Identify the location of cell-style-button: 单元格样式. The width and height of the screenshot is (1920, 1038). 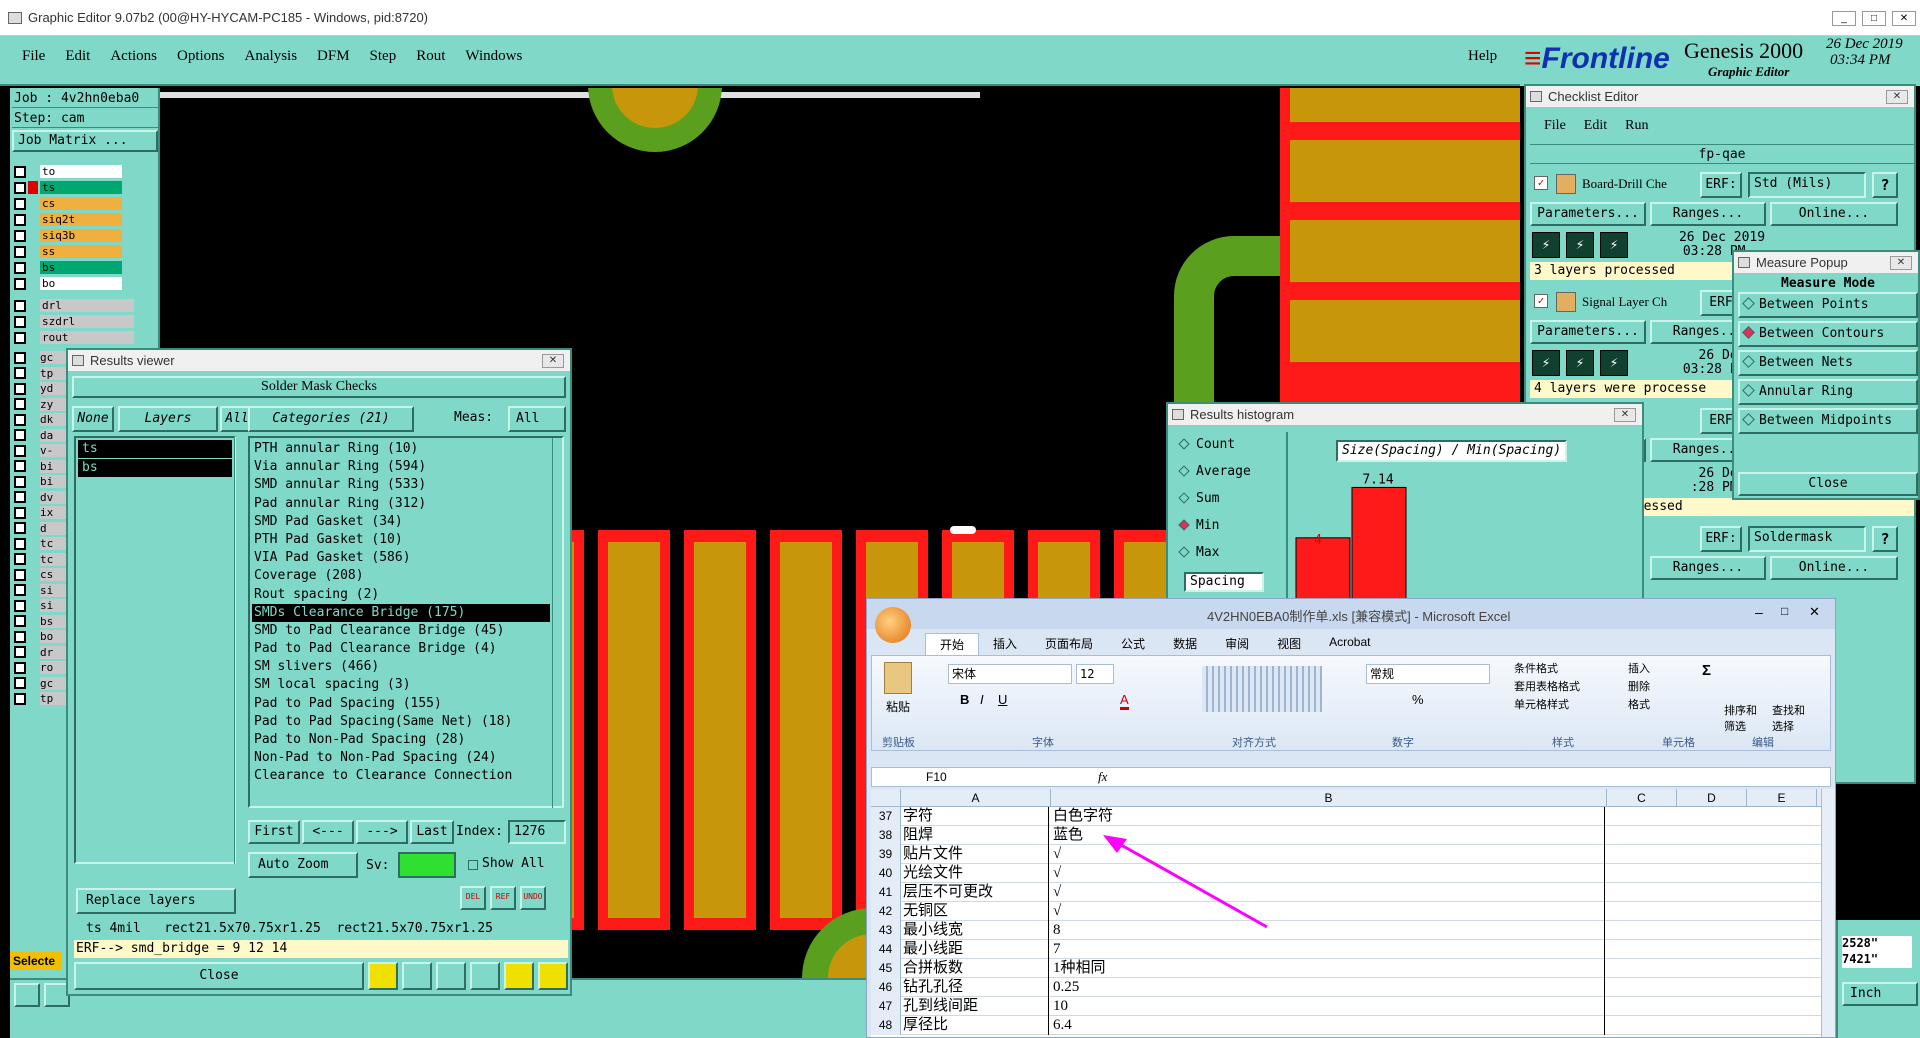
(1547, 705).